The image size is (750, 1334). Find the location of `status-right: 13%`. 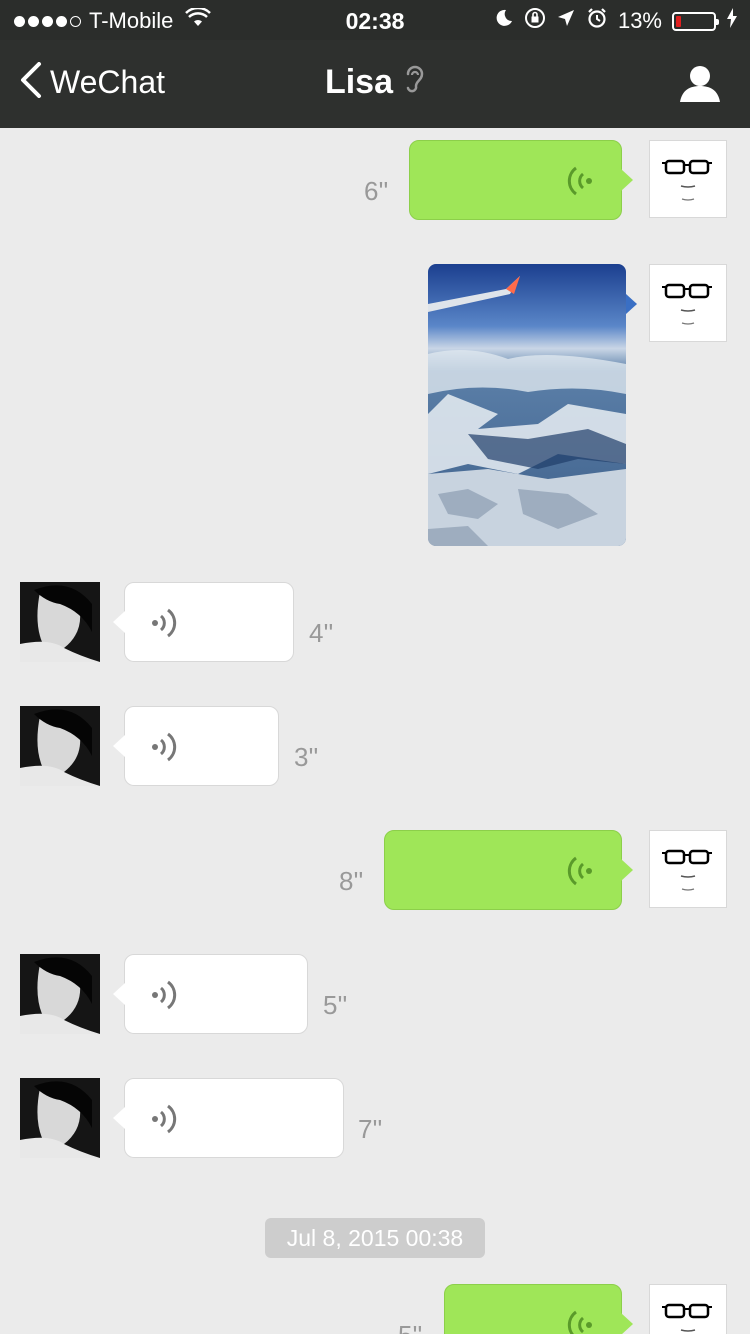

status-right: 13% is located at coordinates (616, 21).